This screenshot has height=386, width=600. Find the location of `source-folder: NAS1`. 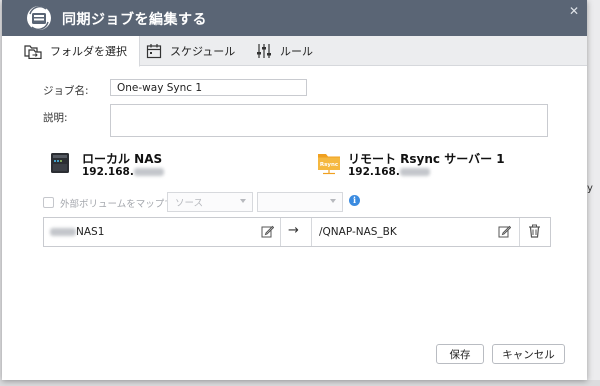

source-folder: NAS1 is located at coordinates (77, 232).